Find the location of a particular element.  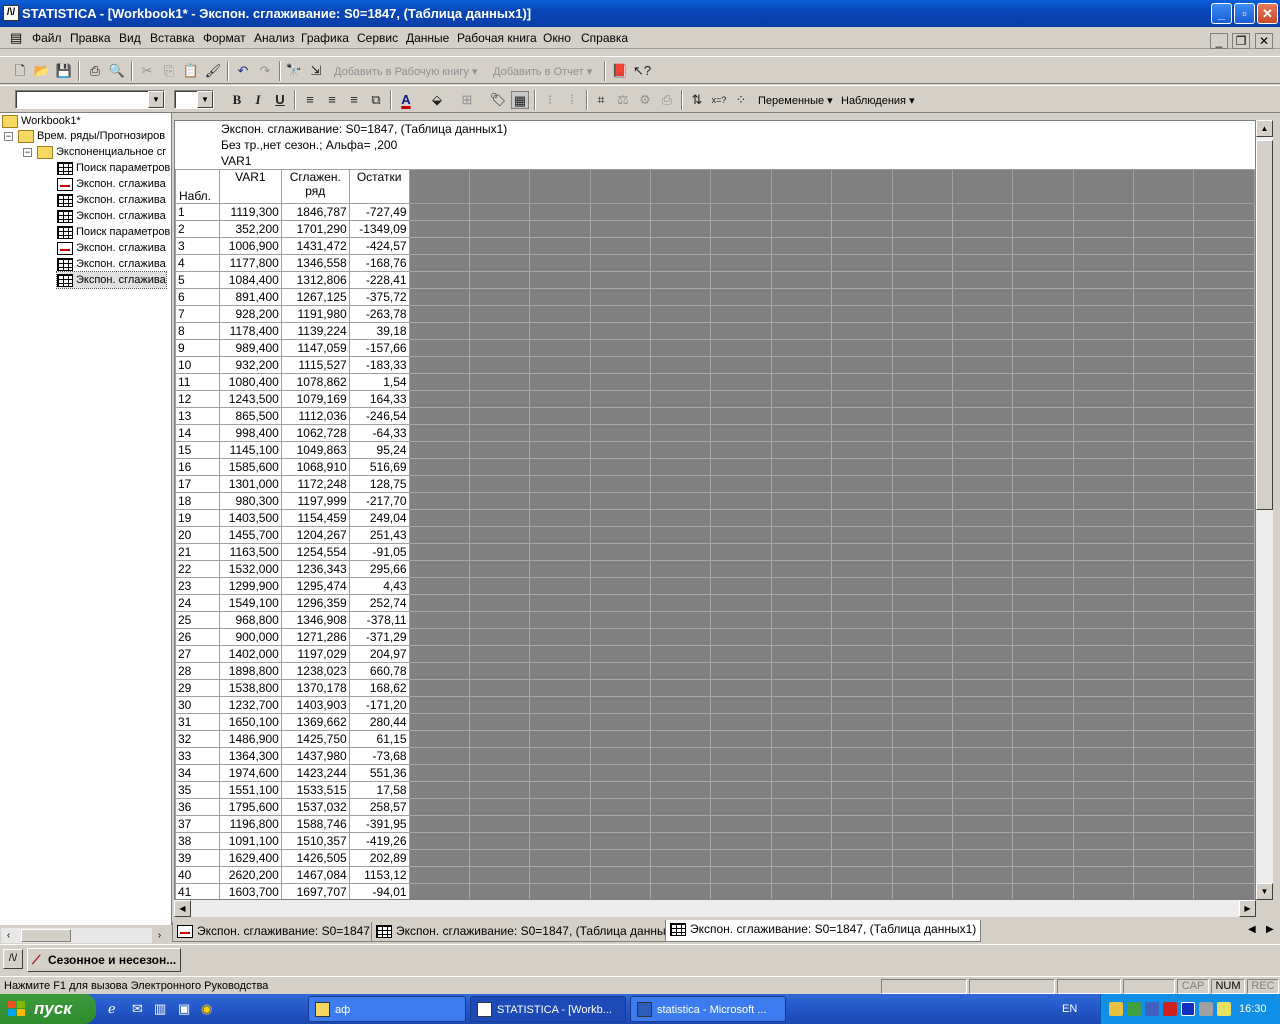

font-color-icon: A is located at coordinates (406, 100).